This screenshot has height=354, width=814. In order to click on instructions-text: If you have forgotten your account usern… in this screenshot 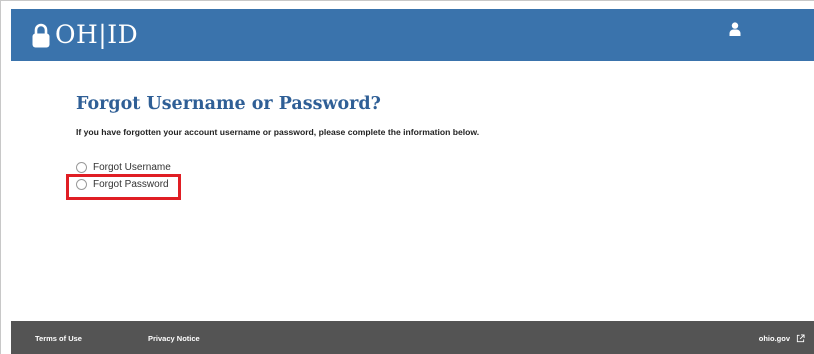, I will do `click(278, 132)`.